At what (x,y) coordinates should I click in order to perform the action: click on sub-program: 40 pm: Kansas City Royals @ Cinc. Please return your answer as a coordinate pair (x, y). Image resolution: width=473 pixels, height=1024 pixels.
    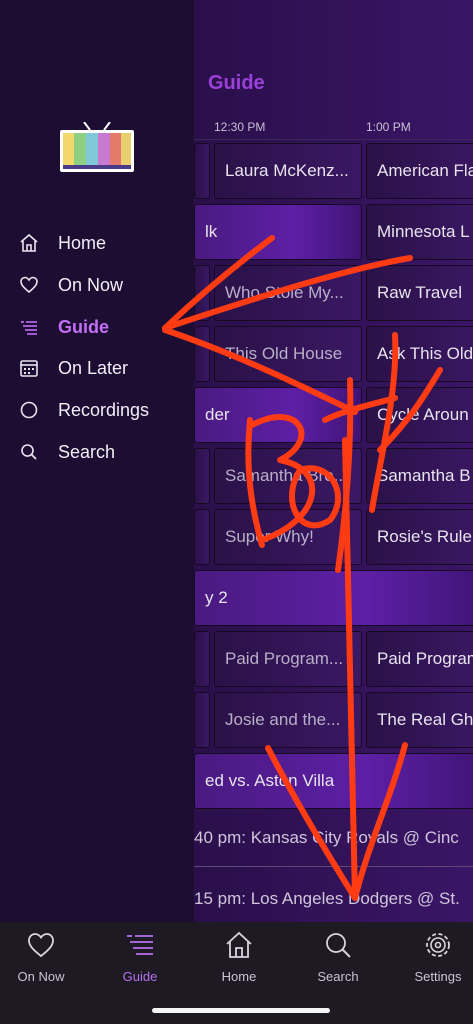
    Looking at the image, I should click on (333, 838).